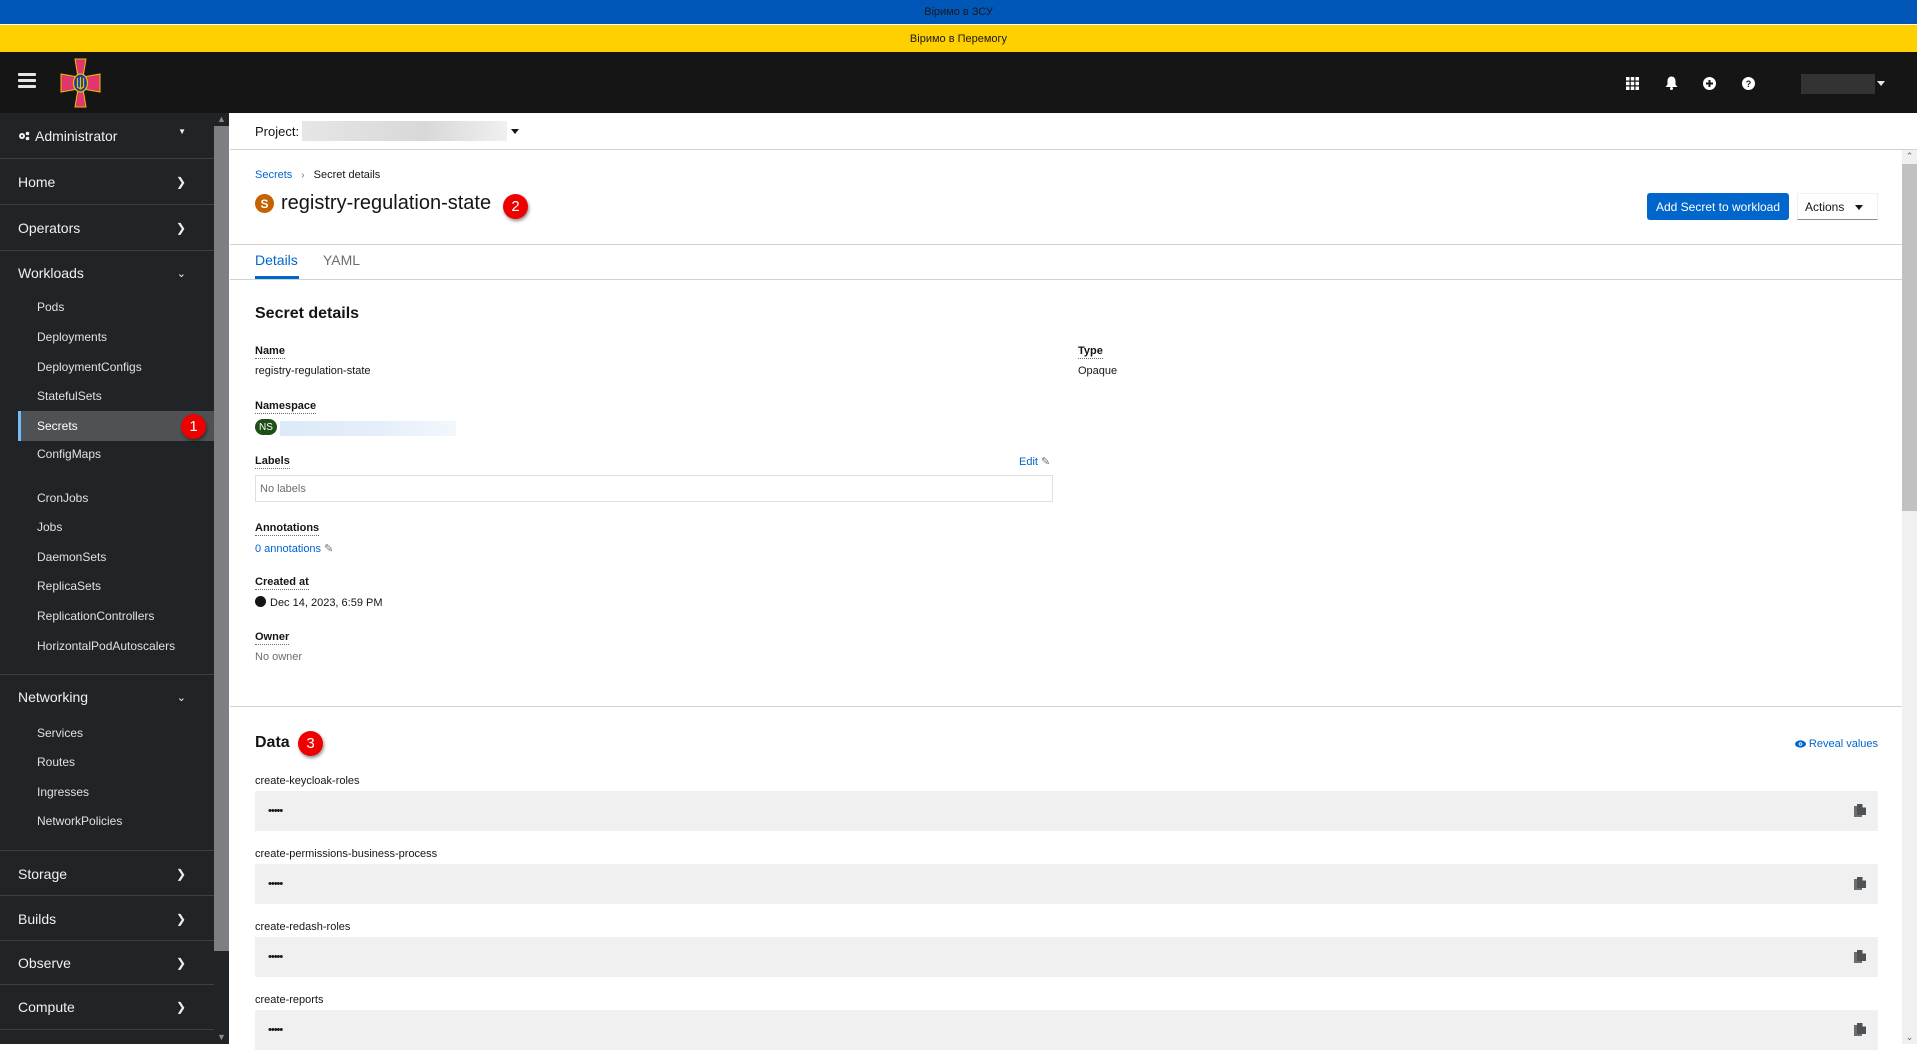 The width and height of the screenshot is (1917, 1050). I want to click on nav-group-label: Storage, so click(43, 873).